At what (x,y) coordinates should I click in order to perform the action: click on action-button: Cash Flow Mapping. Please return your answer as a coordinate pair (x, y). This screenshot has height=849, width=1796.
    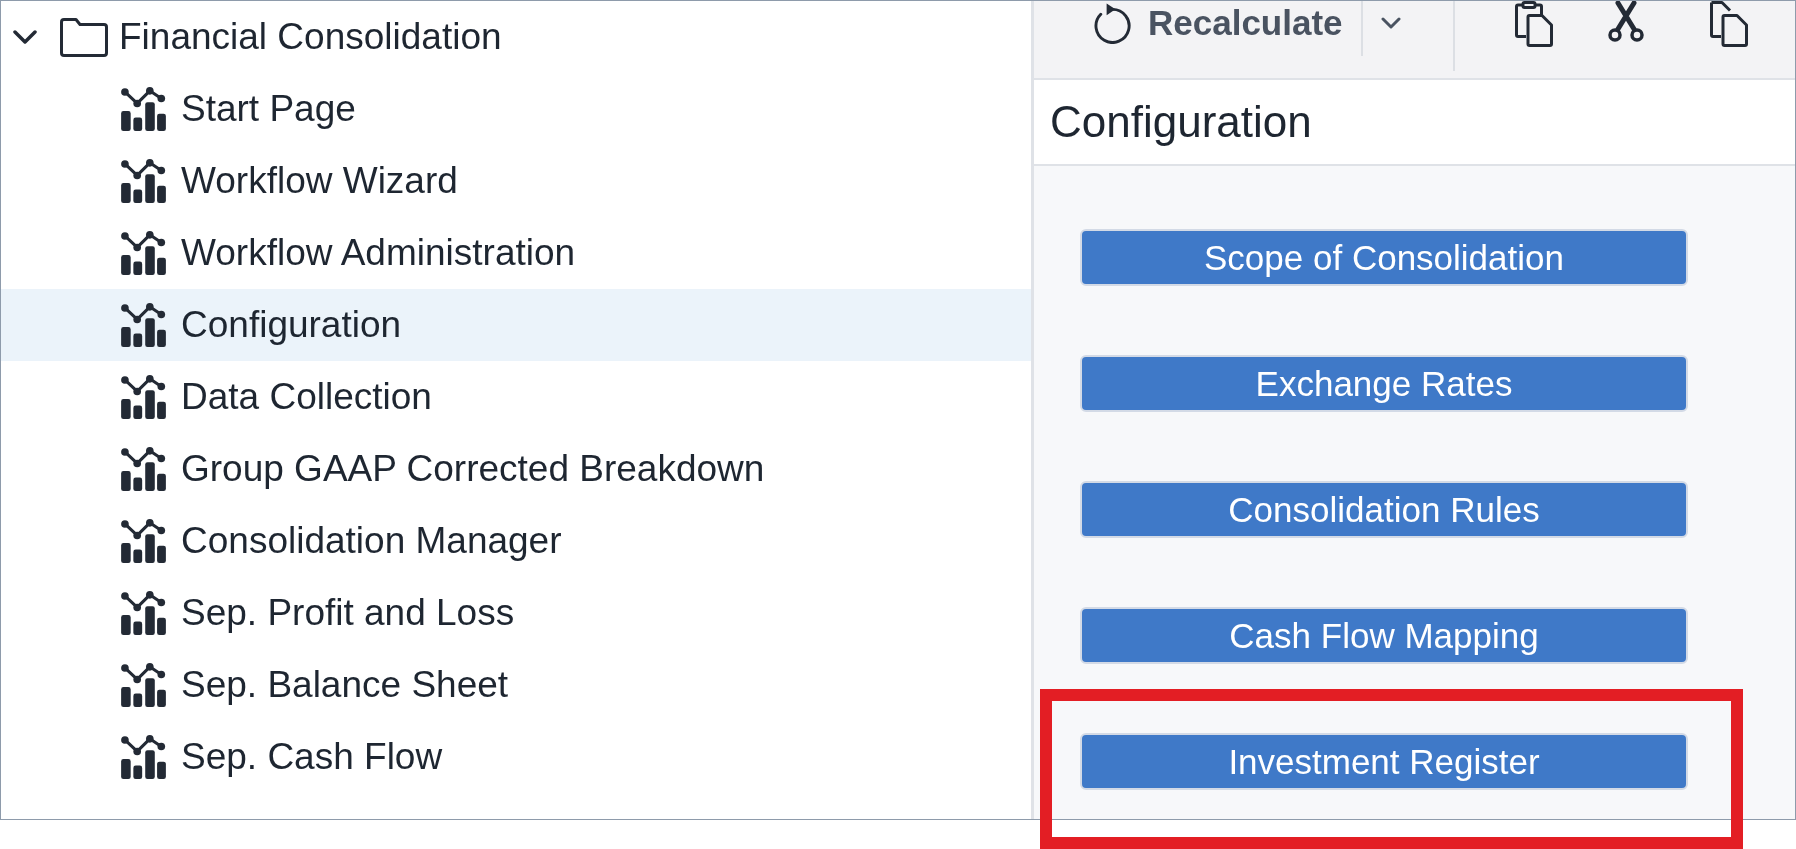
    Looking at the image, I should click on (1384, 635).